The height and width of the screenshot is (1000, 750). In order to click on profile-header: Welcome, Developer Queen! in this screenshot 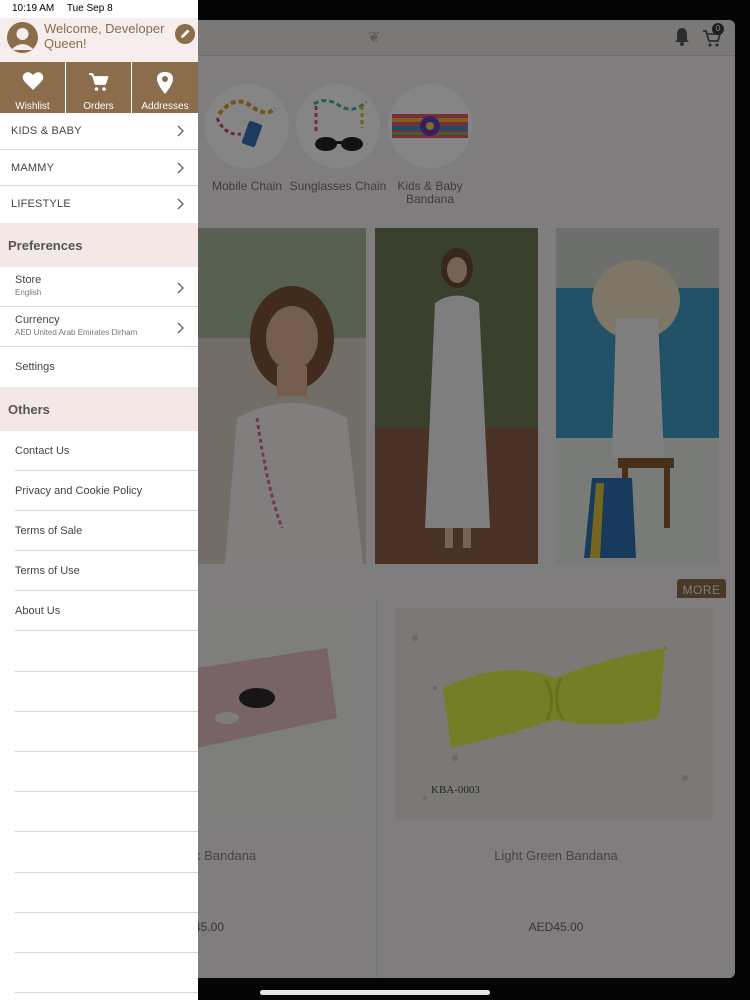, I will do `click(99, 40)`.